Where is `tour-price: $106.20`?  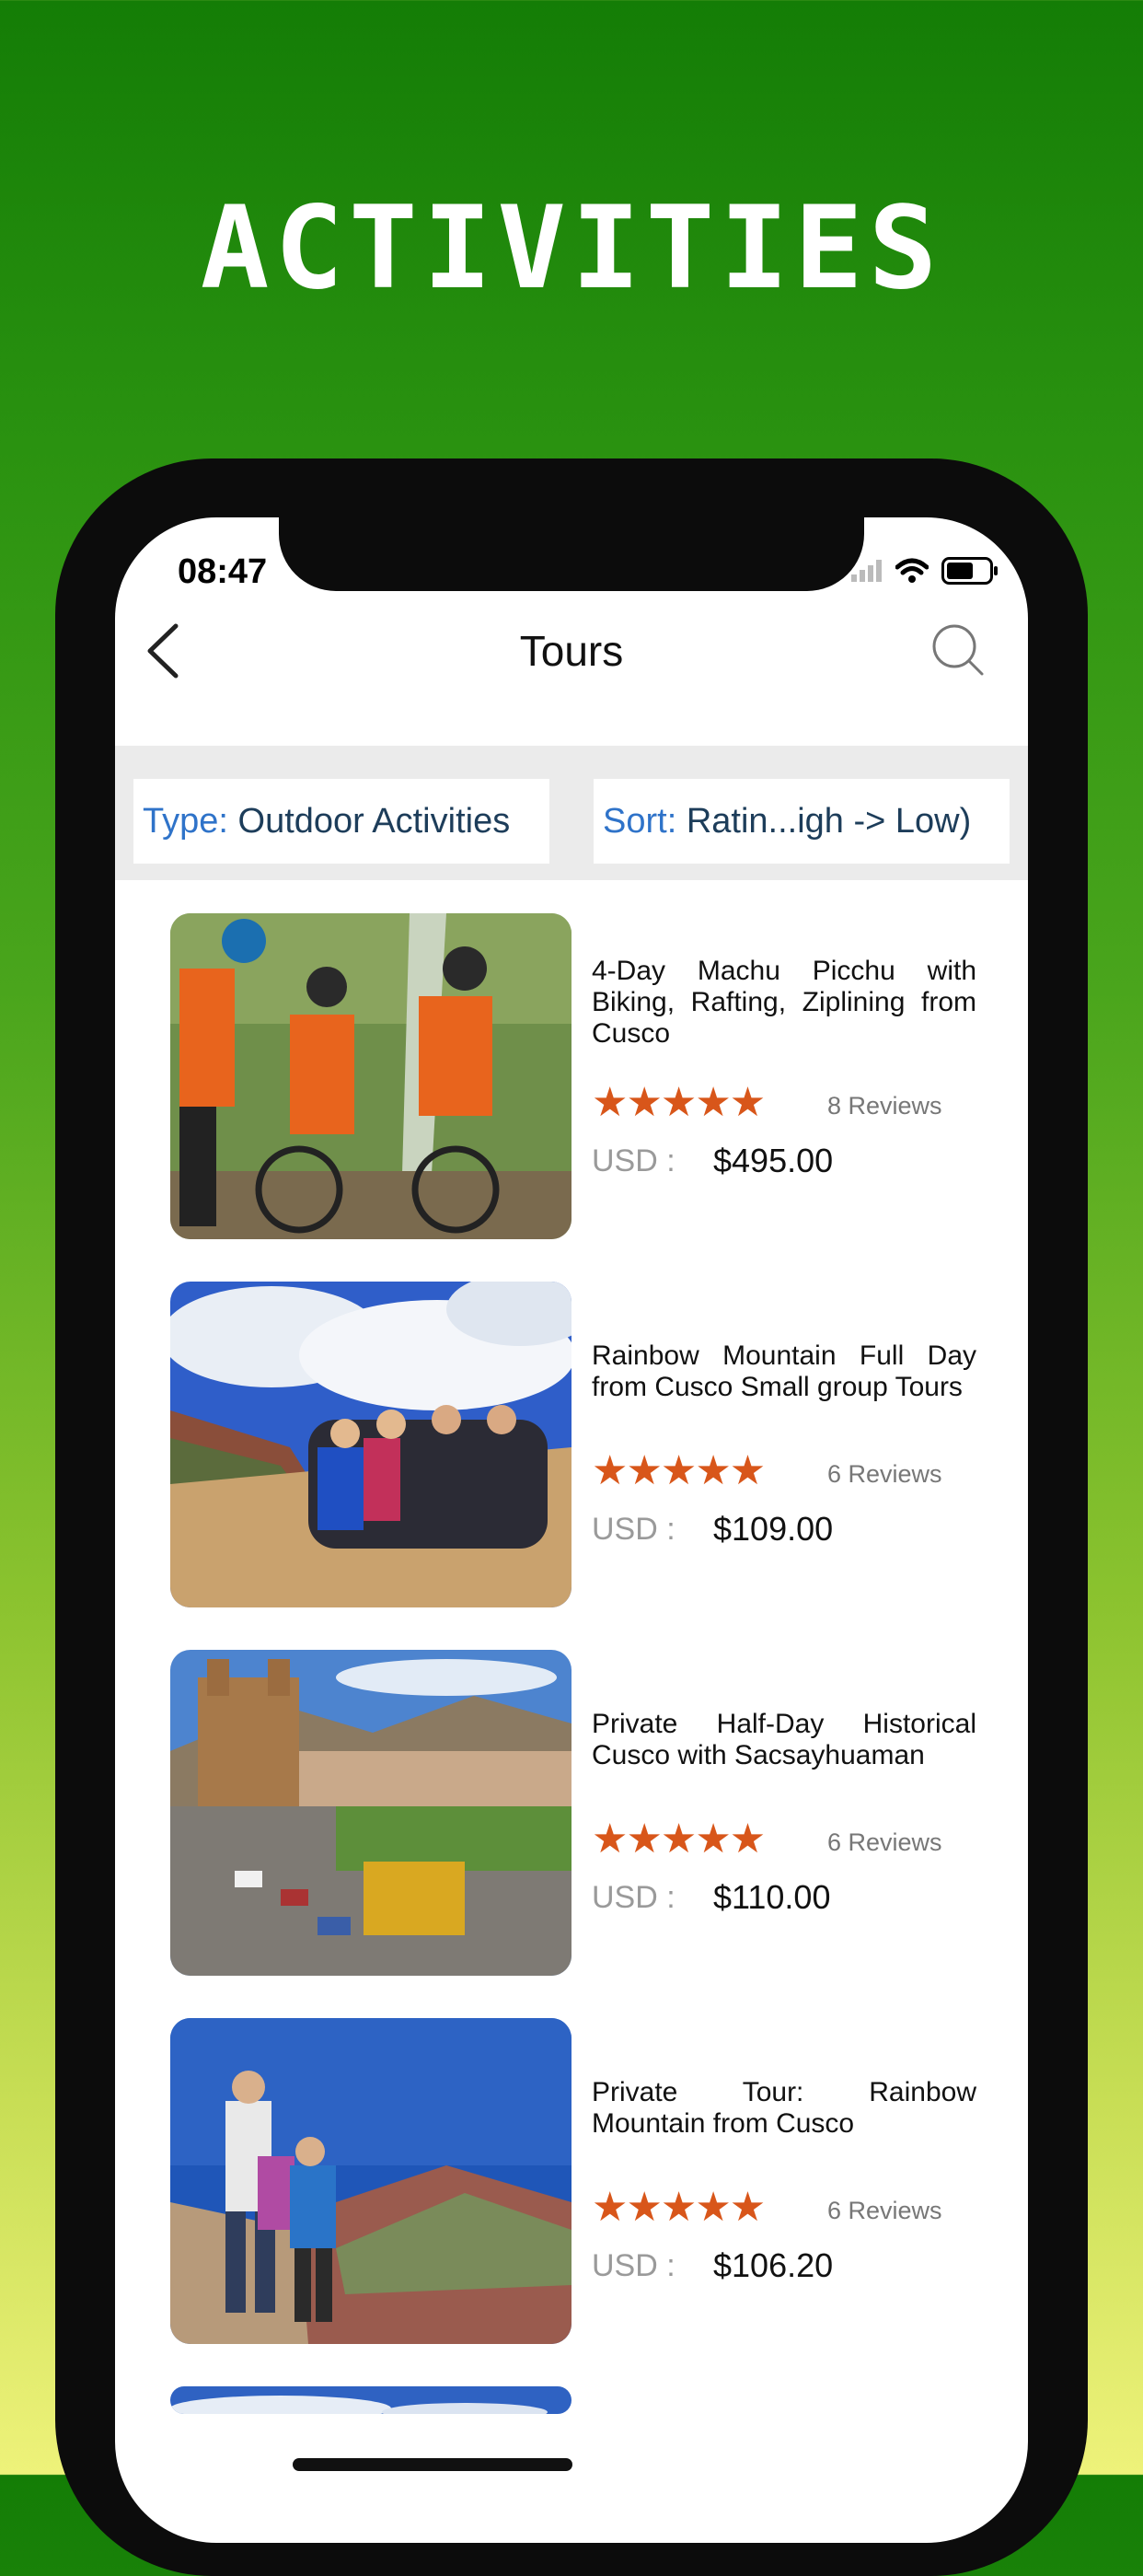
tour-price: $106.20 is located at coordinates (773, 2265).